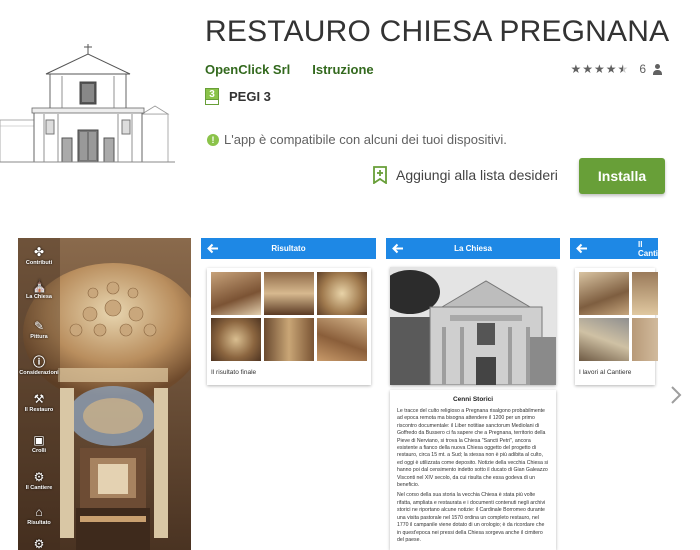 The height and width of the screenshot is (550, 700). I want to click on grid-caption: I lavori al Cantiere, so click(605, 372).